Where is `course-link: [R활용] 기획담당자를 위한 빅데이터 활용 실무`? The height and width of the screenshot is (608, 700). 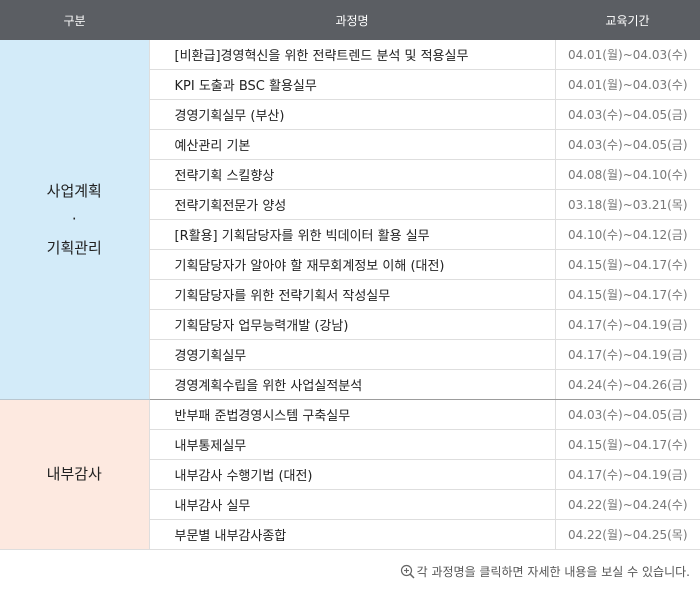 course-link: [R활용] 기획담당자를 위한 빅데이터 활용 실무 is located at coordinates (352, 234).